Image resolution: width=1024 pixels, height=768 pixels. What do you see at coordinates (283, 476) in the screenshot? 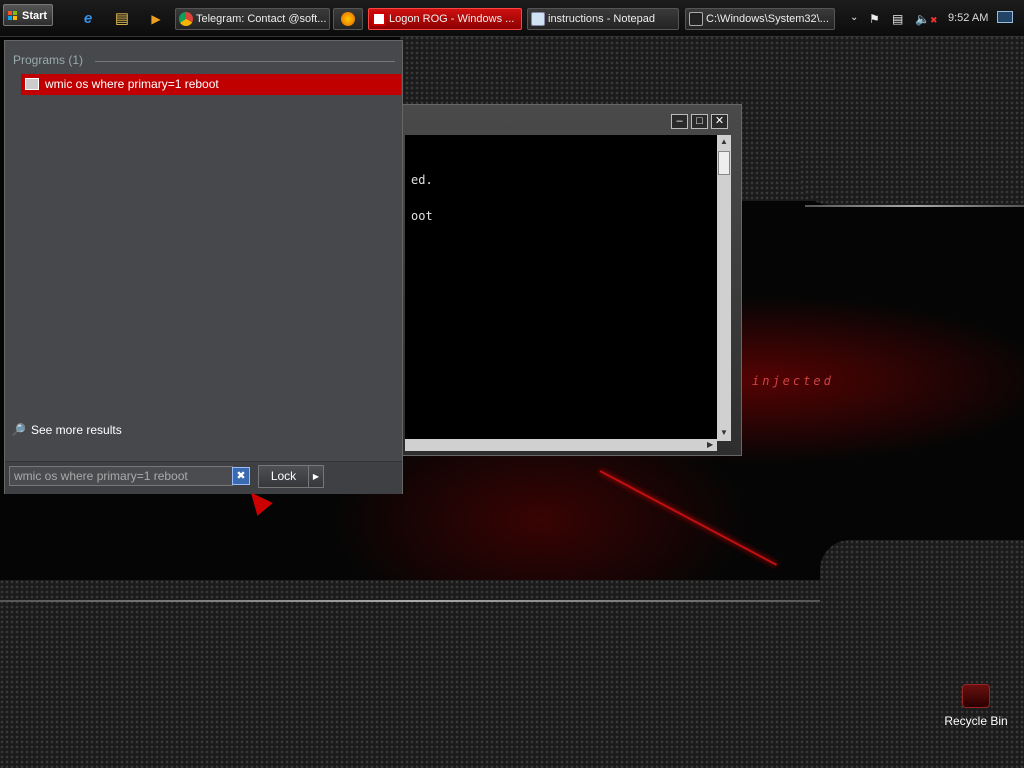
I see `lock-button: Lock` at bounding box center [283, 476].